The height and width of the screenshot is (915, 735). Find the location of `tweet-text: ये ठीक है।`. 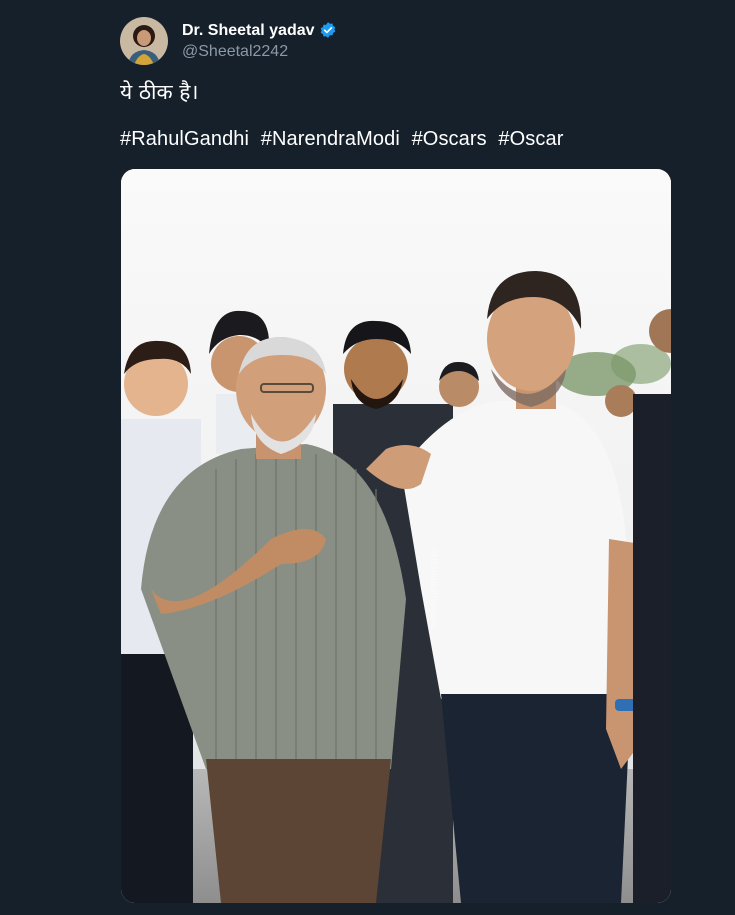

tweet-text: ये ठीक है। is located at coordinates (159, 92).